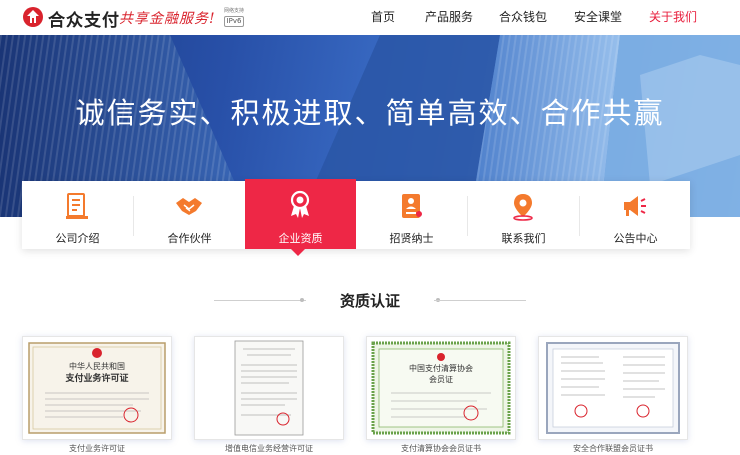  I want to click on resume-icon, so click(412, 206).